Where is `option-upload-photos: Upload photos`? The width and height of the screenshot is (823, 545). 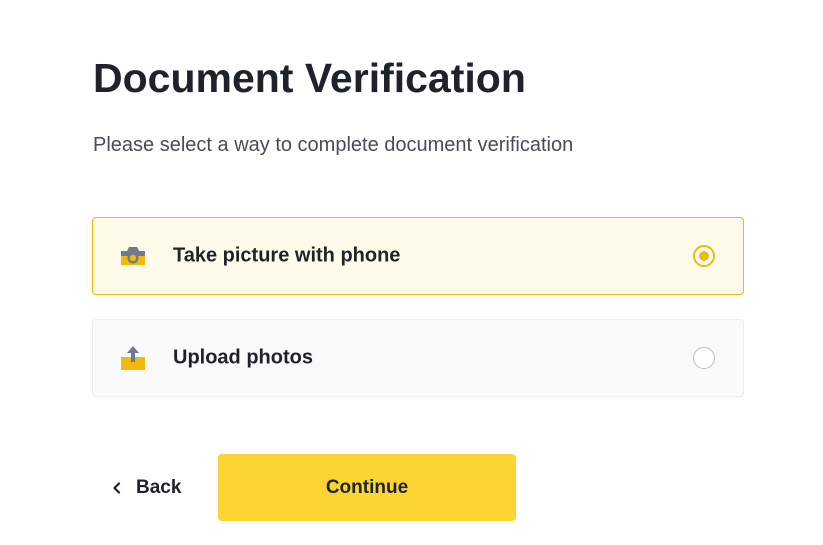
option-upload-photos: Upload photos is located at coordinates (418, 358).